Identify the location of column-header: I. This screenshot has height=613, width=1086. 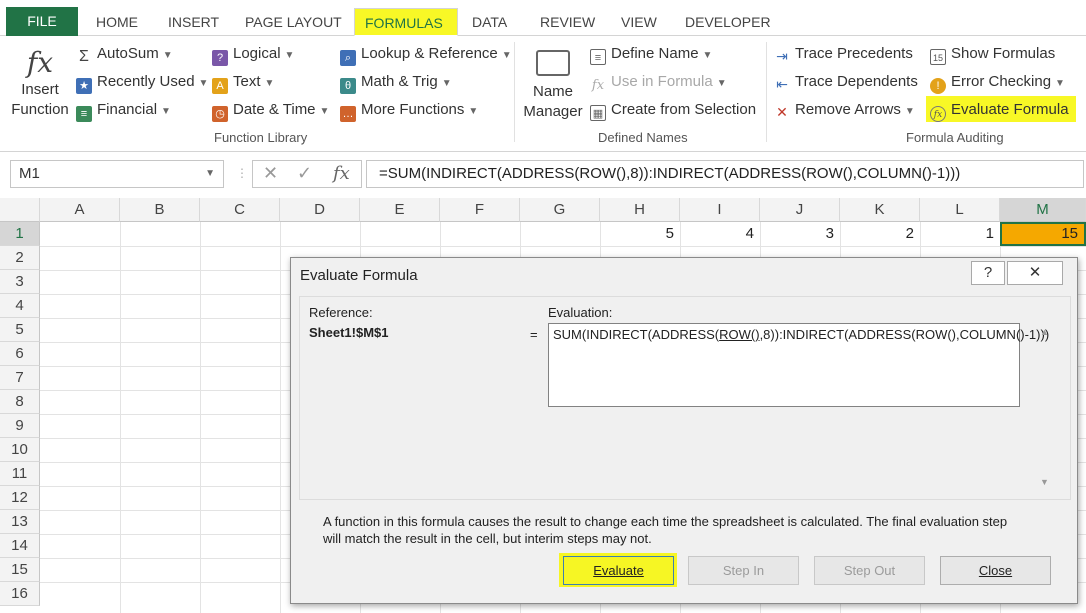
(720, 210).